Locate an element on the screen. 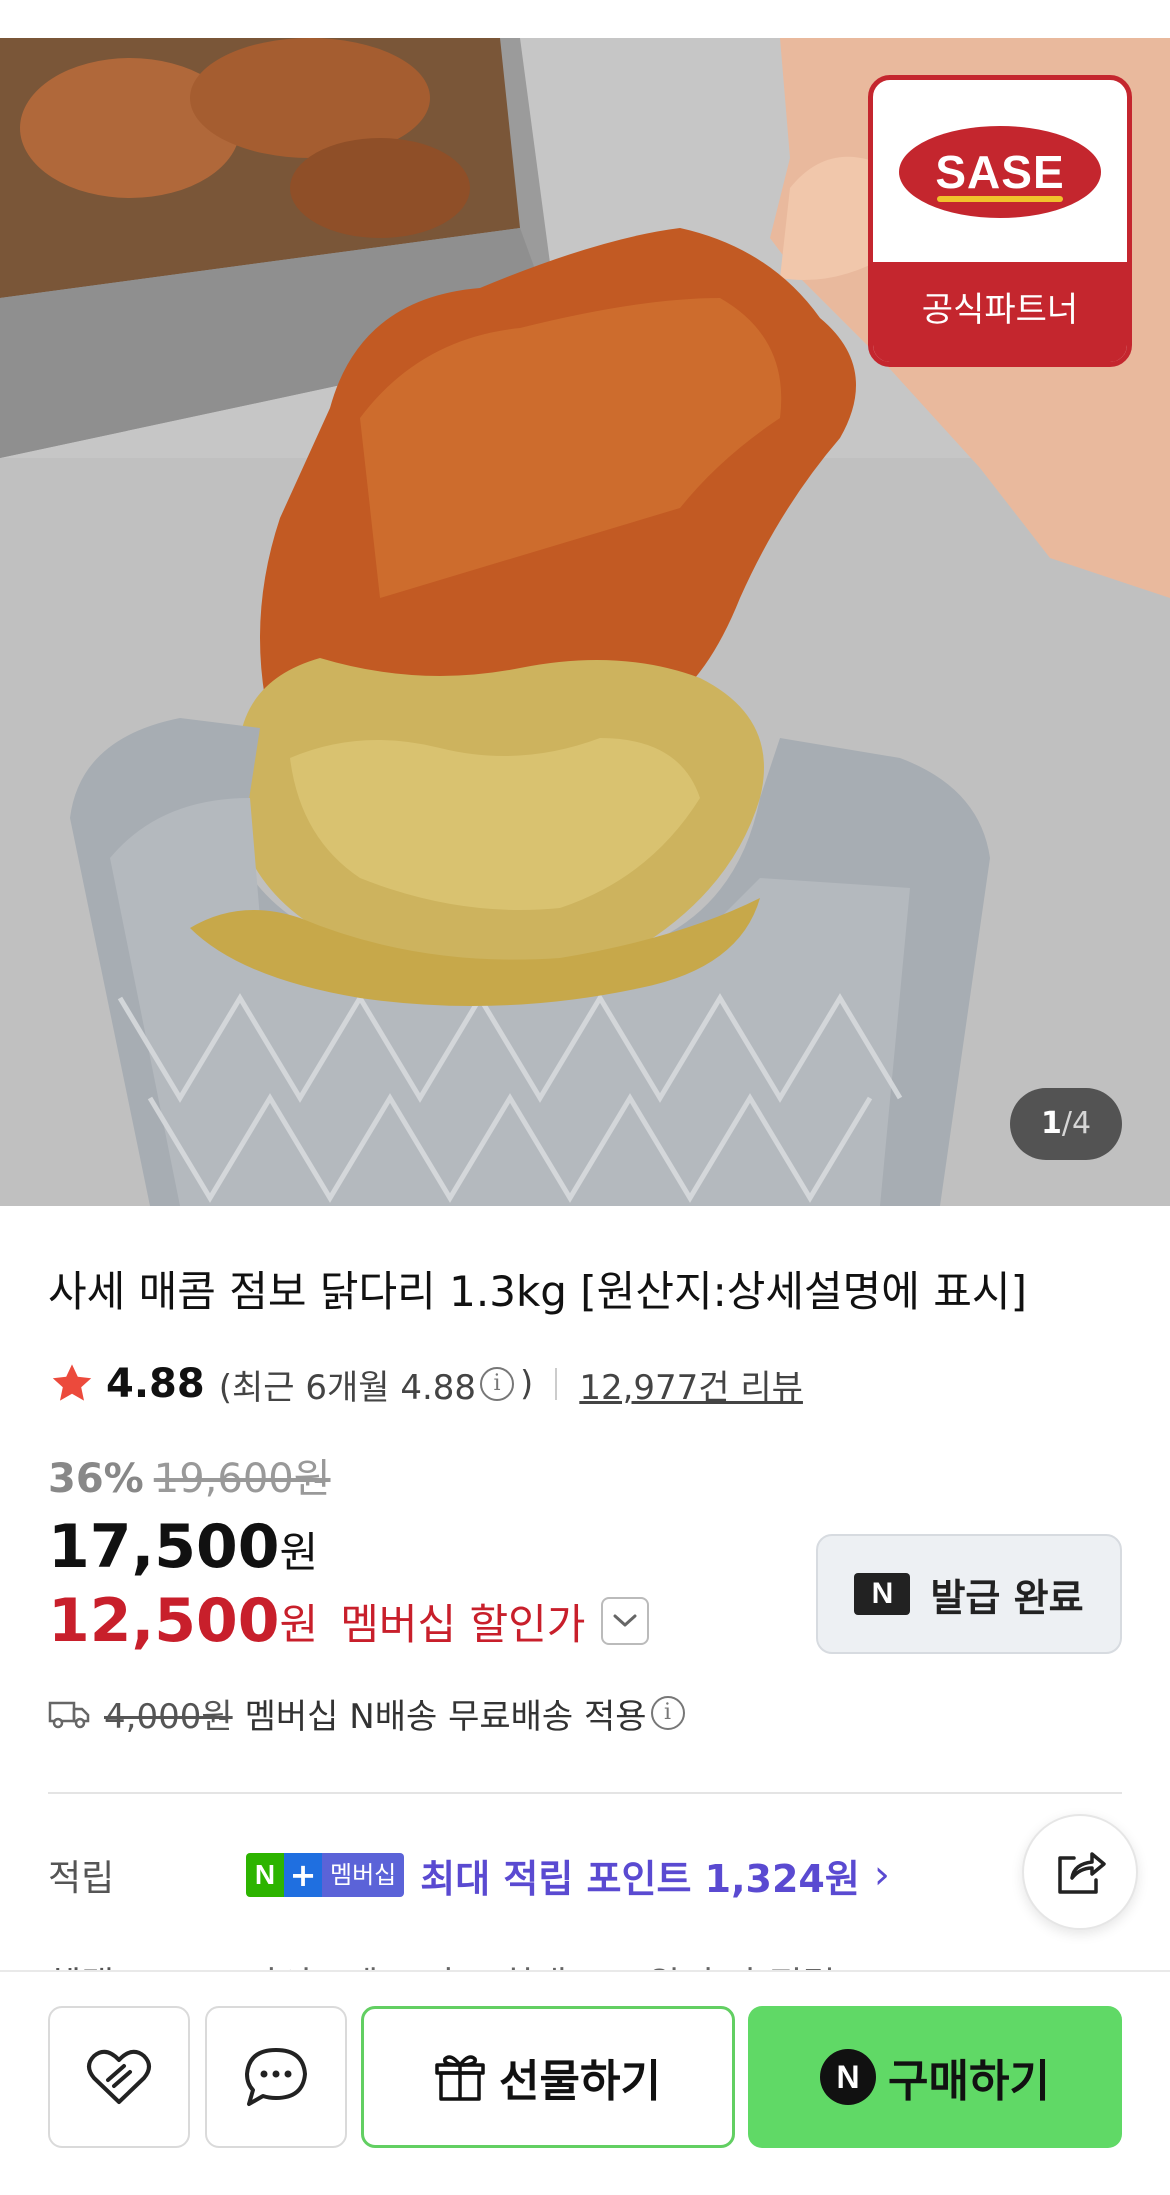 The width and height of the screenshot is (1170, 2195). recent-rating: (최근 6개월 4.88 i ) is located at coordinates (376, 1384).